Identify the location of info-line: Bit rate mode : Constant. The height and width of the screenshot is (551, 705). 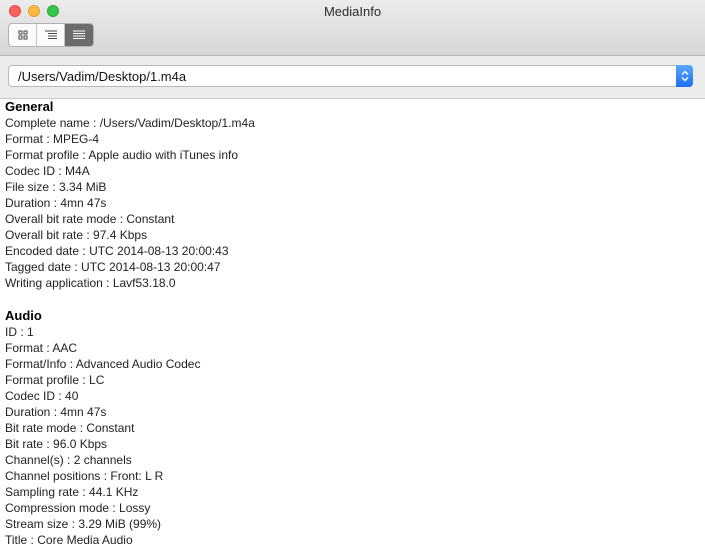
(70, 428).